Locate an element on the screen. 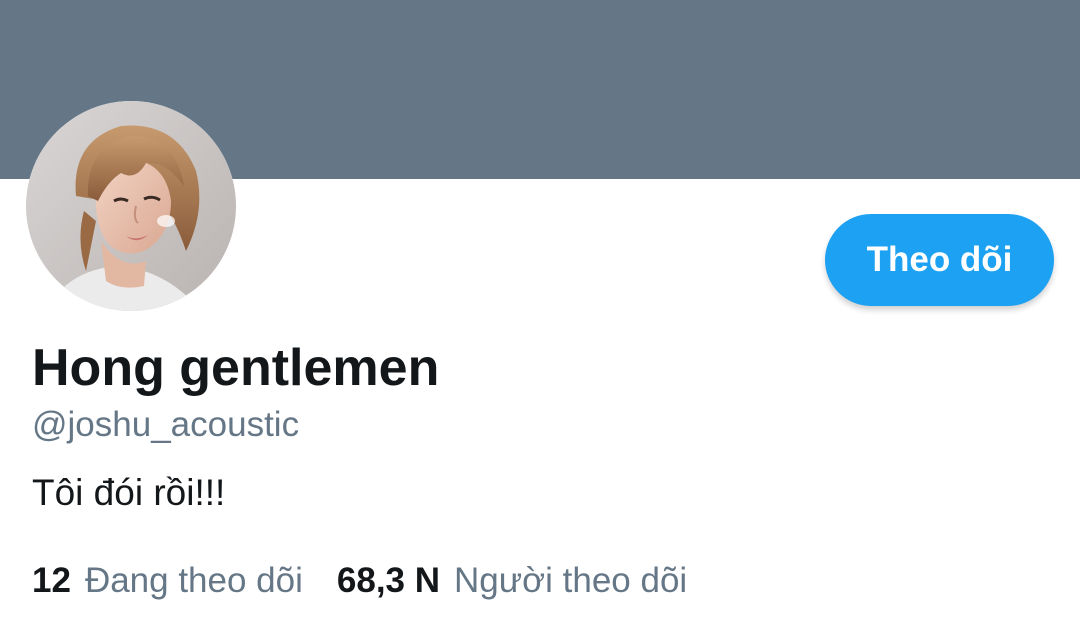 This screenshot has height=641, width=1080. followers-stat-link: 68,3 N Người theo dõi is located at coordinates (512, 581).